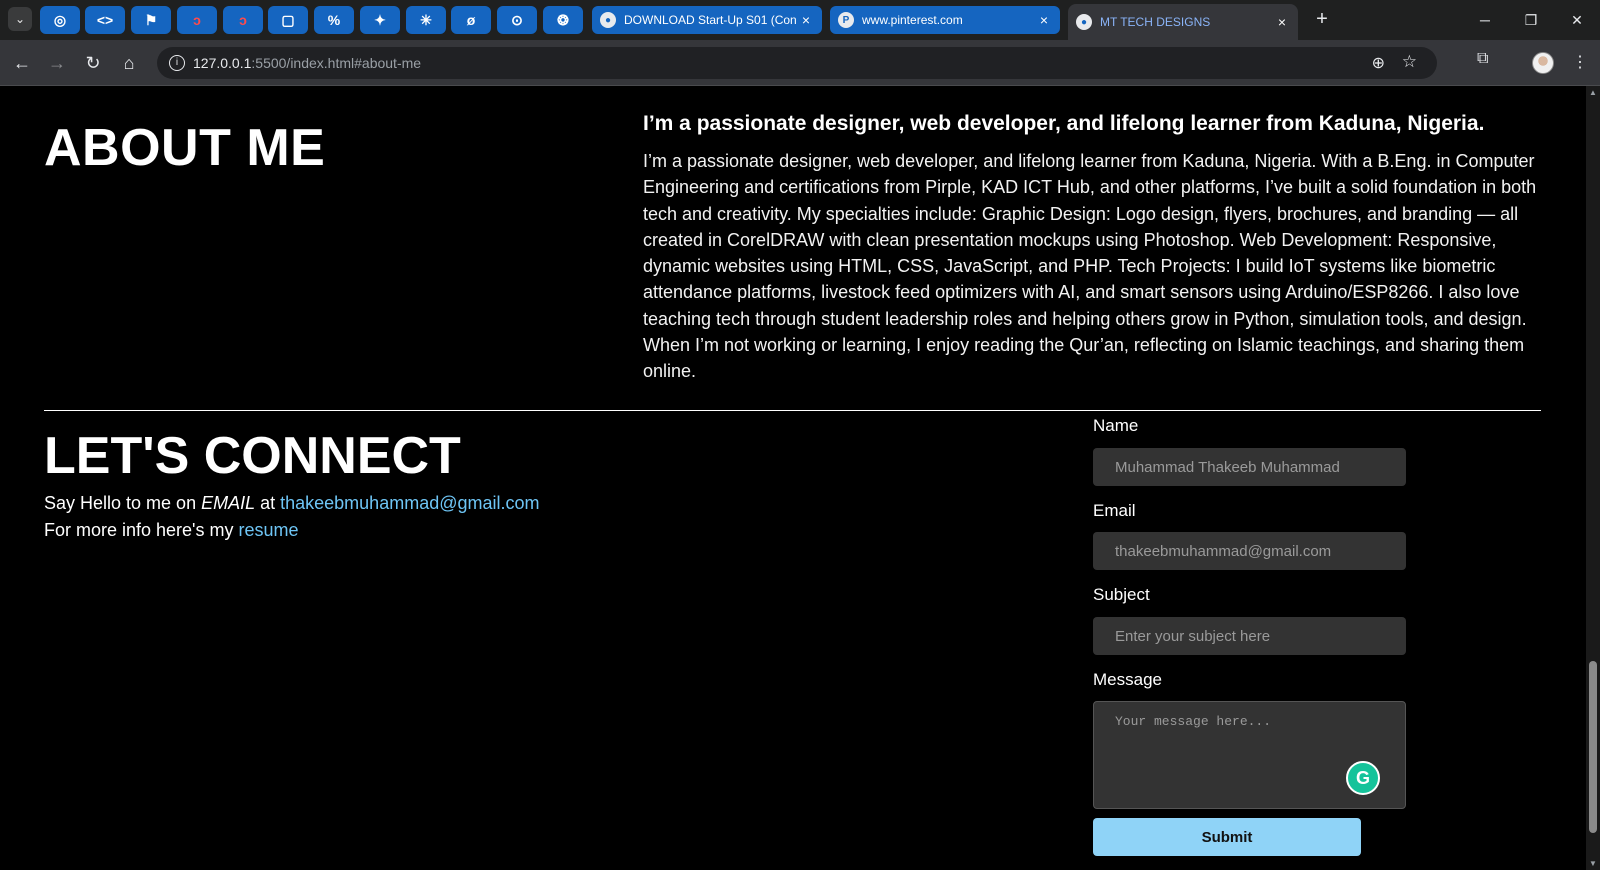 This screenshot has height=870, width=1600. Describe the element at coordinates (252, 456) in the screenshot. I see `connect-heading: LET'S CONNECT` at that location.